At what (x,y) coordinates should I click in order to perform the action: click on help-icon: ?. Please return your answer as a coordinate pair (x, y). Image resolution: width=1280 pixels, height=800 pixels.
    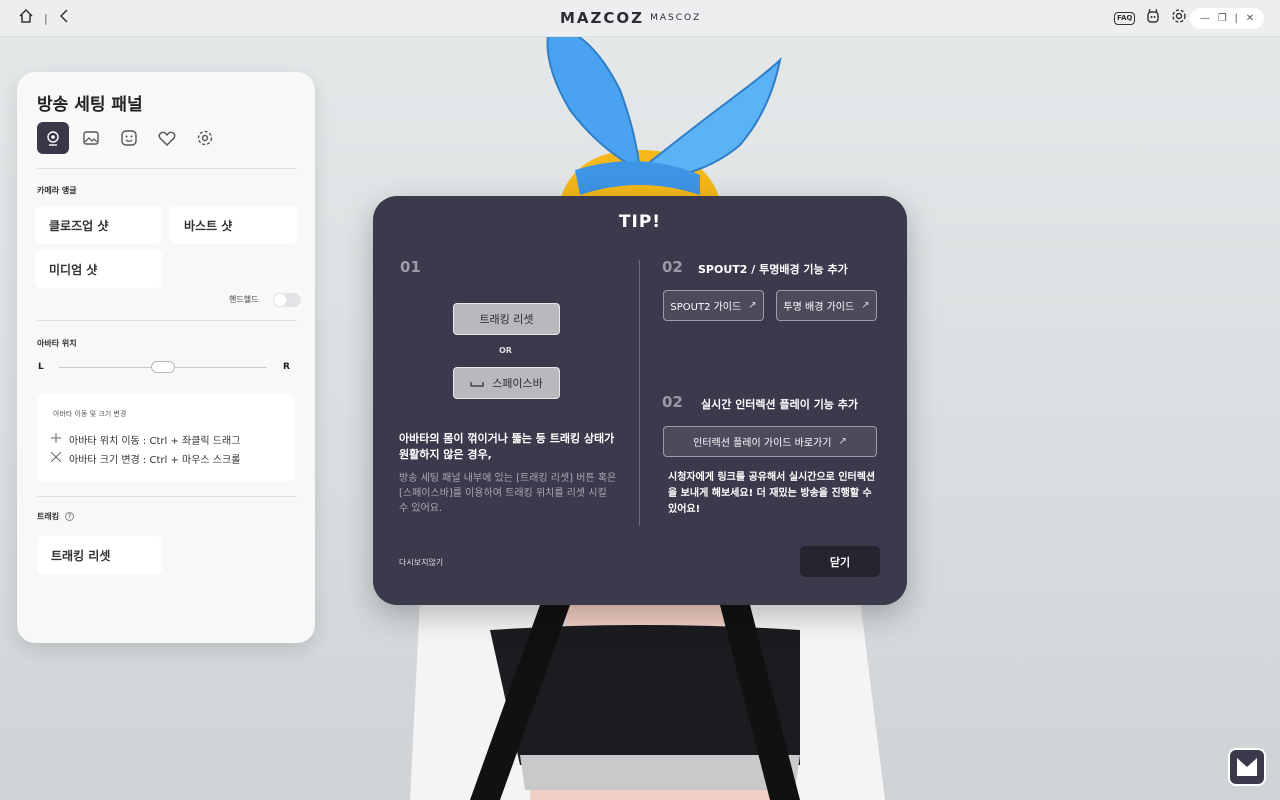
    Looking at the image, I should click on (70, 516).